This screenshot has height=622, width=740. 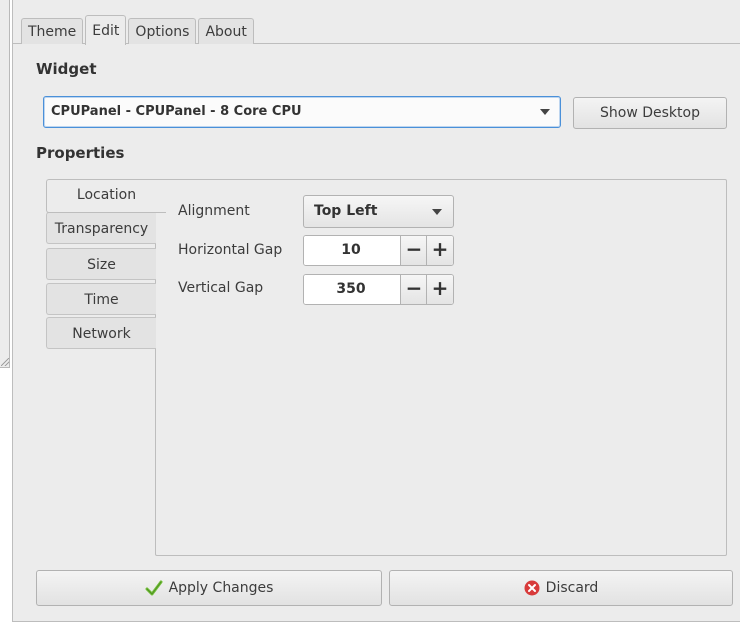 What do you see at coordinates (176, 111) in the screenshot?
I see `widget-select-value: CPUPanel - CPUPanel - 8 Core CPU` at bounding box center [176, 111].